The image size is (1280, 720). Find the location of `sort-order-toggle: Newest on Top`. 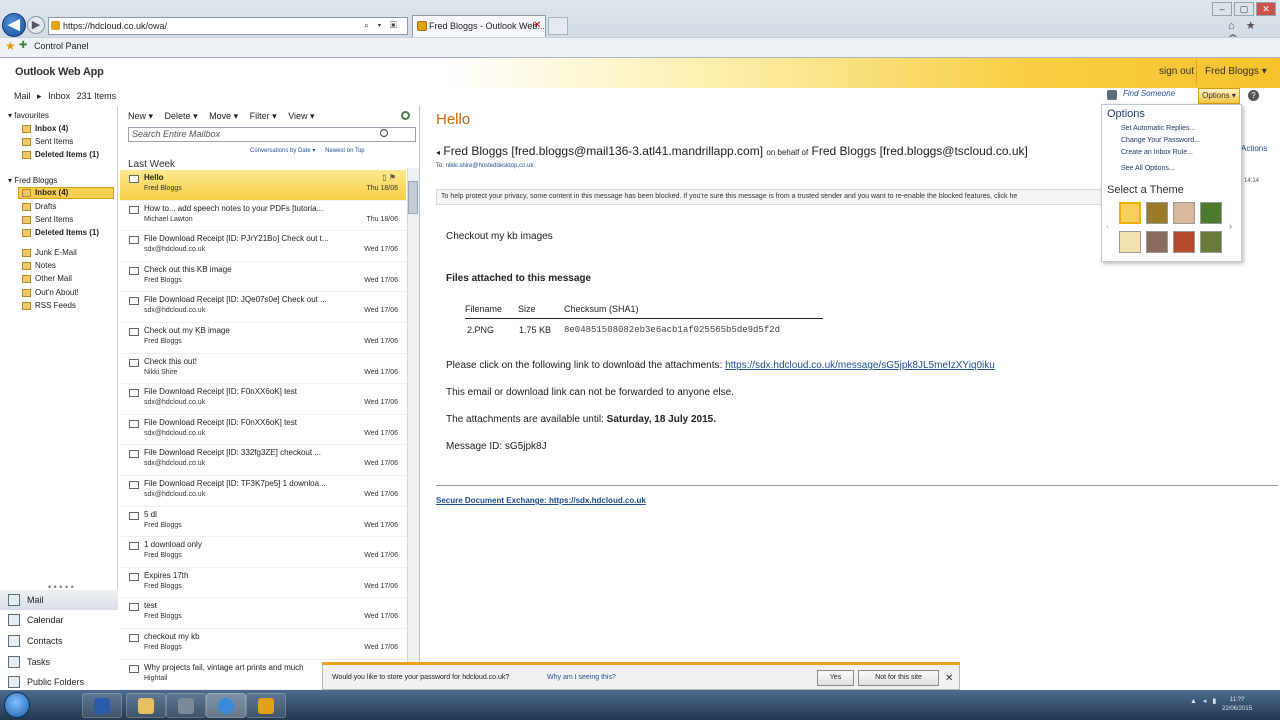

sort-order-toggle: Newest on Top is located at coordinates (345, 151).